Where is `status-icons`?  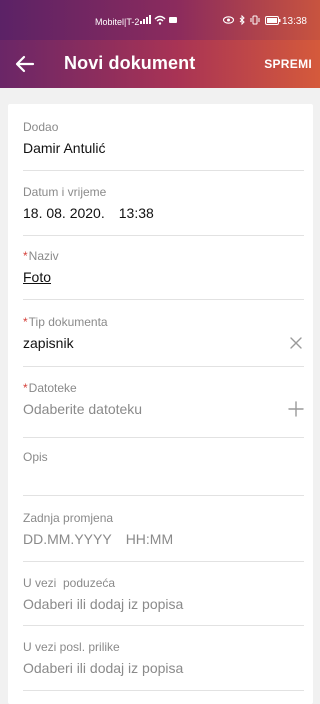
status-icons is located at coordinates (252, 20).